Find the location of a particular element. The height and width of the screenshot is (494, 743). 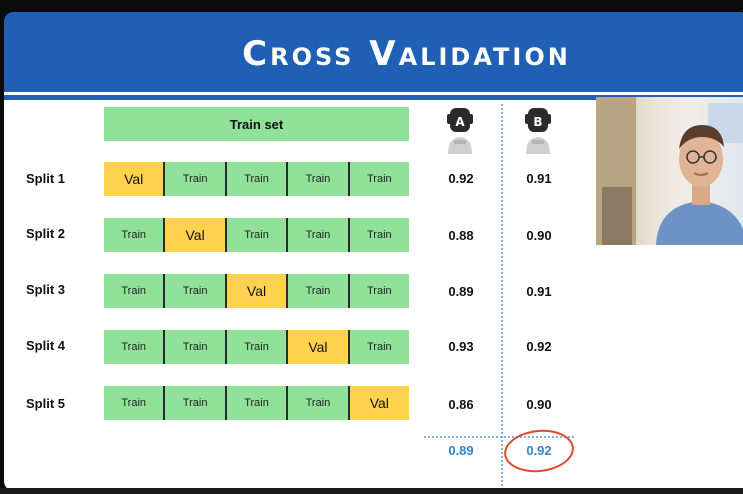

split-5-score-a: 0.86 is located at coordinates (461, 404).